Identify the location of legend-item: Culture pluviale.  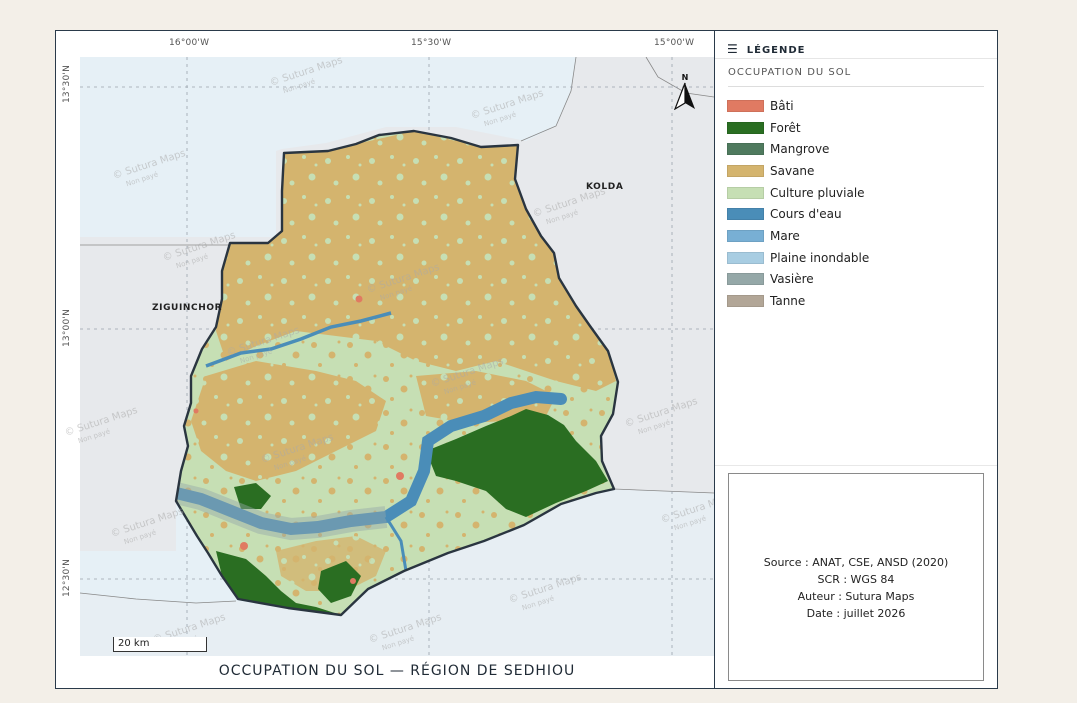
(798, 193).